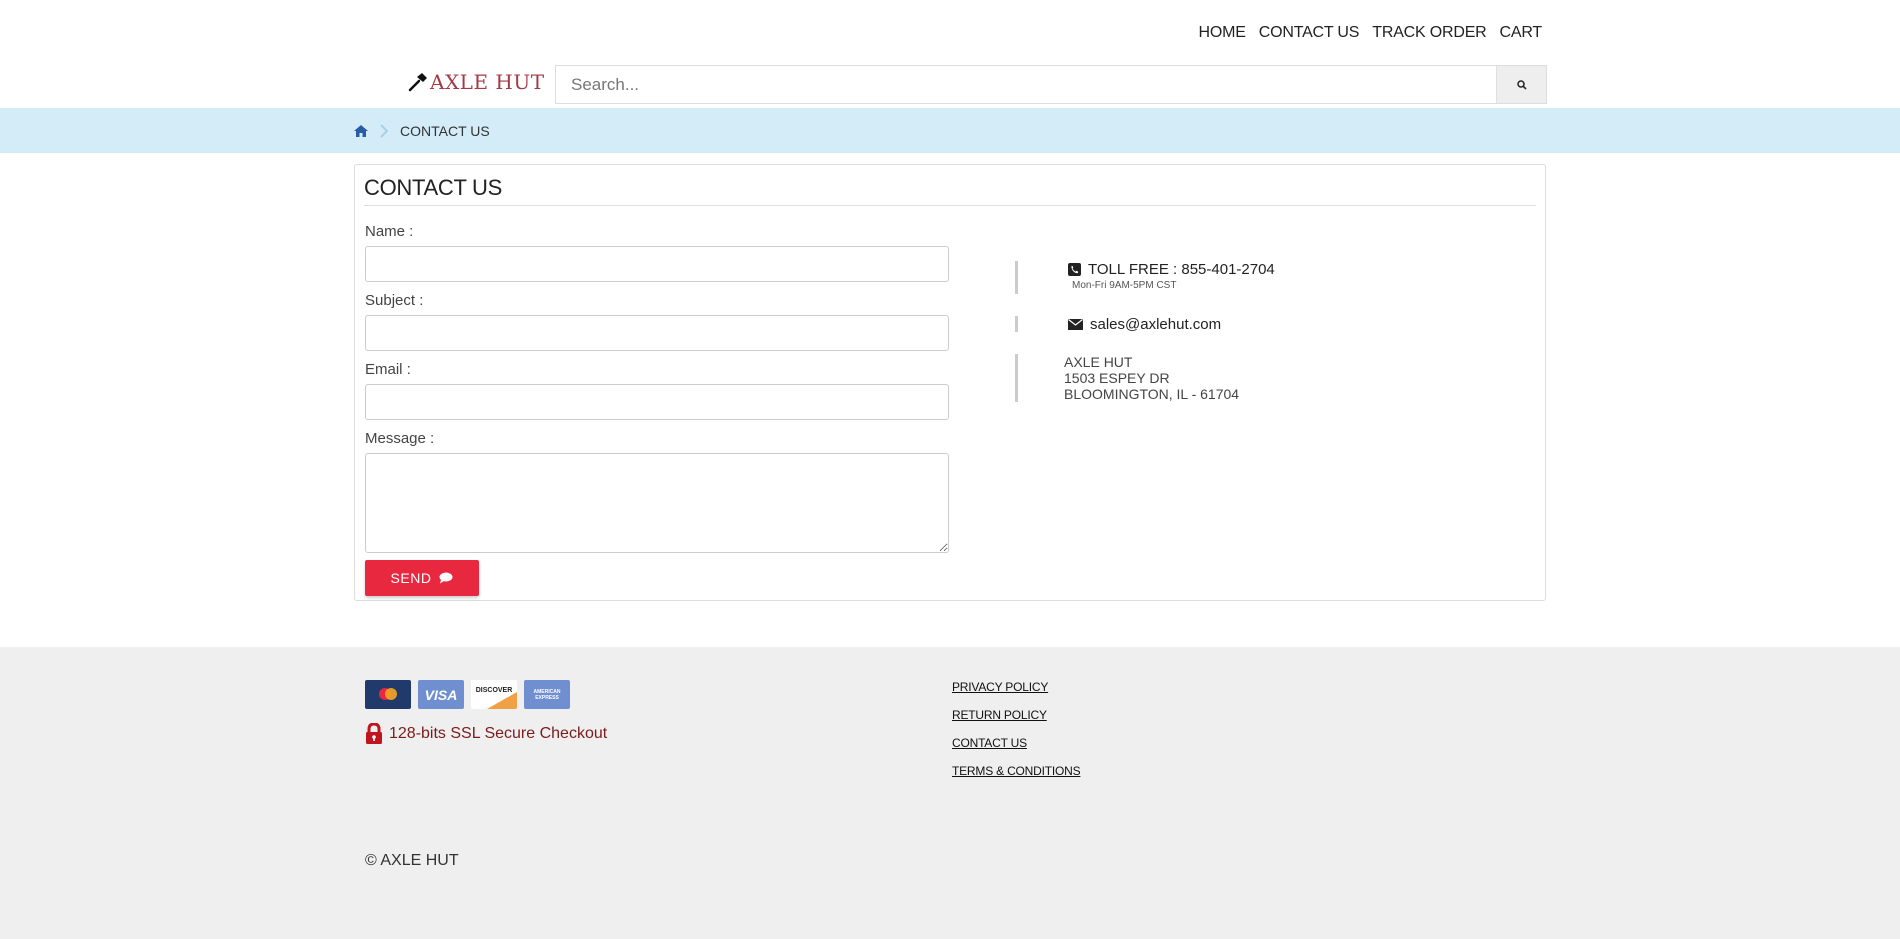 The height and width of the screenshot is (939, 1900). Describe the element at coordinates (1074, 269) in the screenshot. I see `phone-icon` at that location.